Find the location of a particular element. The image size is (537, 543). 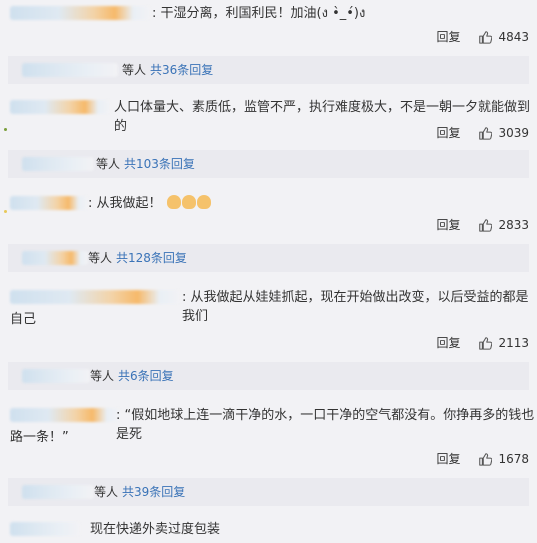

sub-replies-inner: 等人 共39条回复 is located at coordinates (103, 492).